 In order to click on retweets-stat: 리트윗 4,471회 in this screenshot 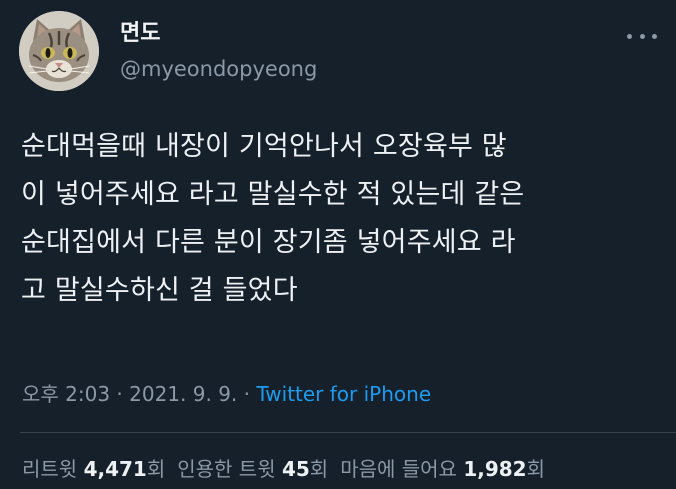, I will do `click(93, 469)`.